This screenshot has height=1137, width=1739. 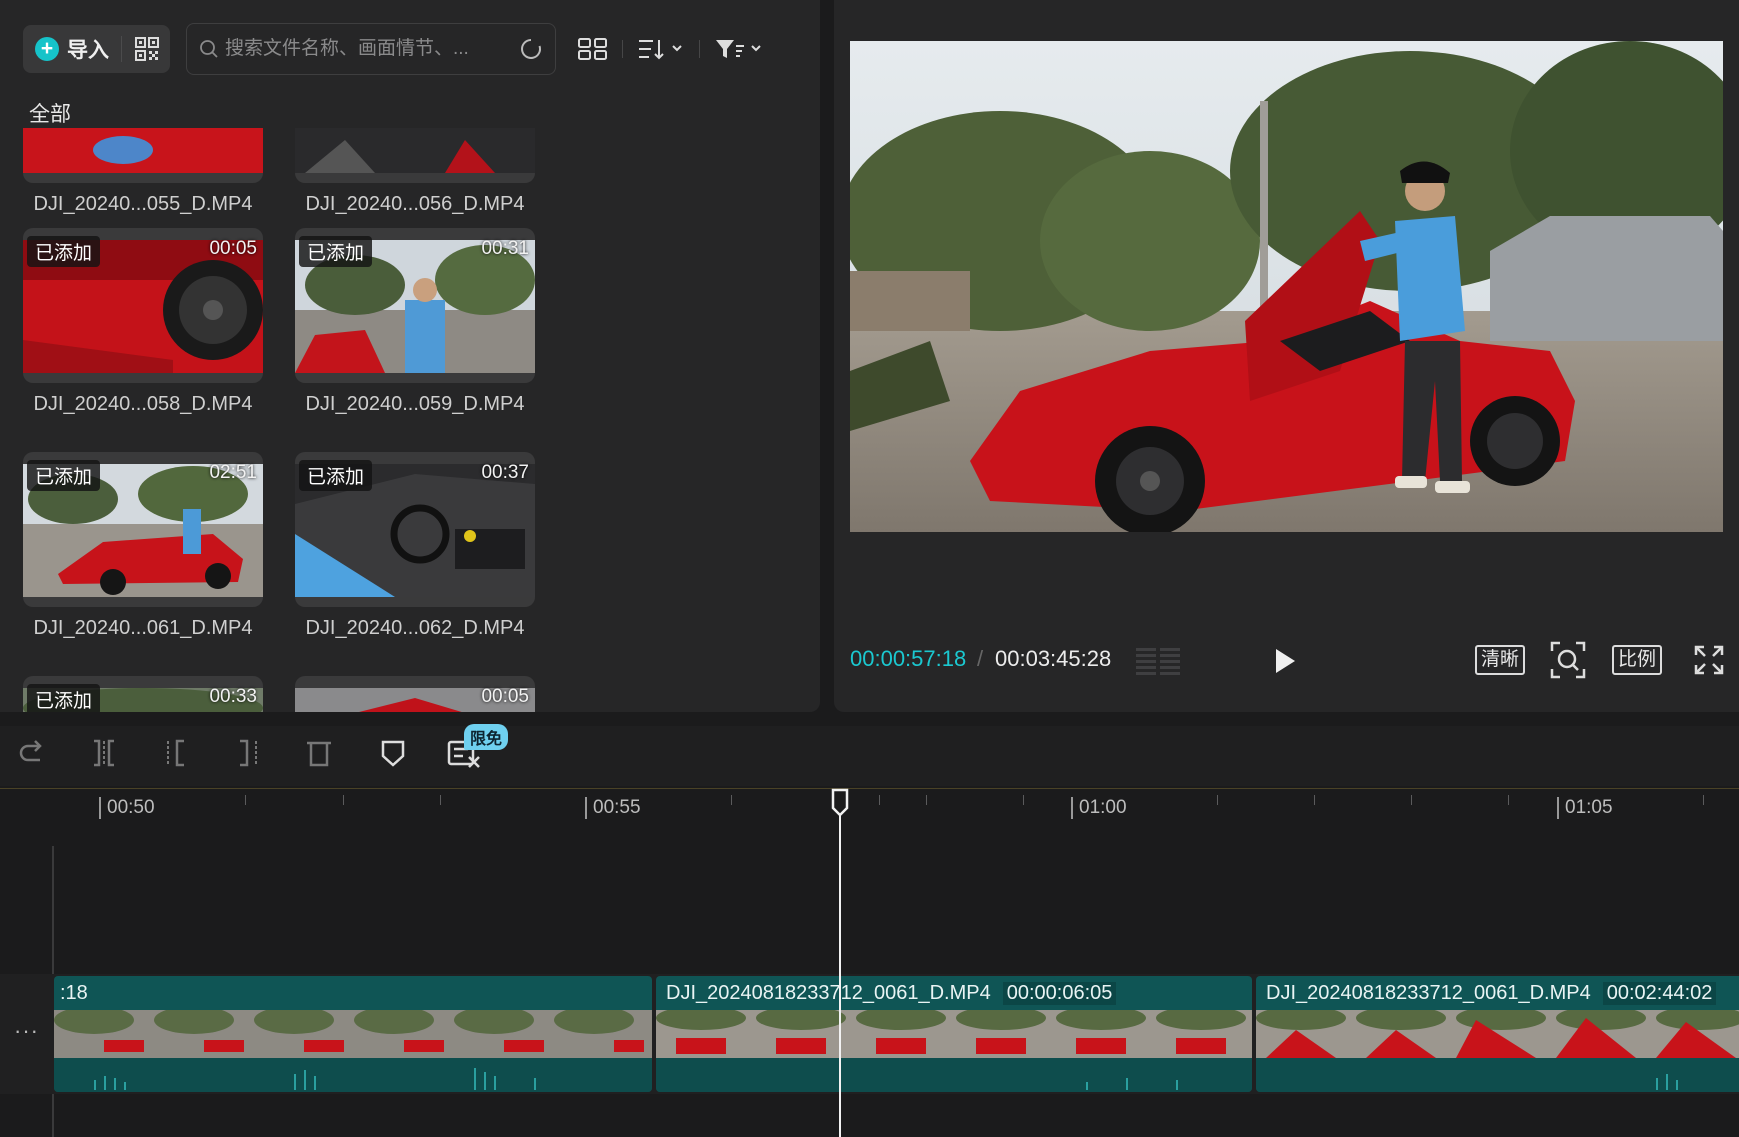 What do you see at coordinates (869, 808) in the screenshot?
I see `time-ruler: 00:50 00:55 01:00 01:05` at bounding box center [869, 808].